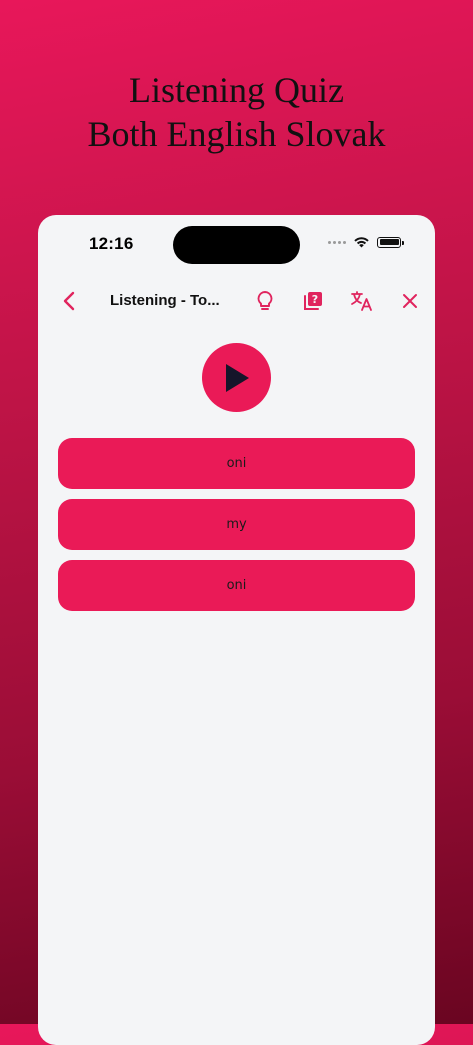  Describe the element at coordinates (236, 90) in the screenshot. I see `promo-title-line-1: Listening Quiz` at that location.